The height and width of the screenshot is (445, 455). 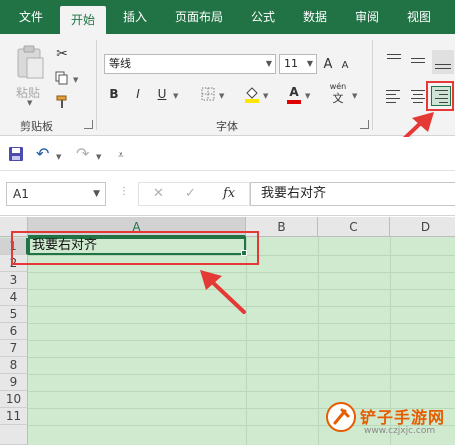 What do you see at coordinates (14, 331) in the screenshot?
I see `row-header-6: 6` at bounding box center [14, 331].